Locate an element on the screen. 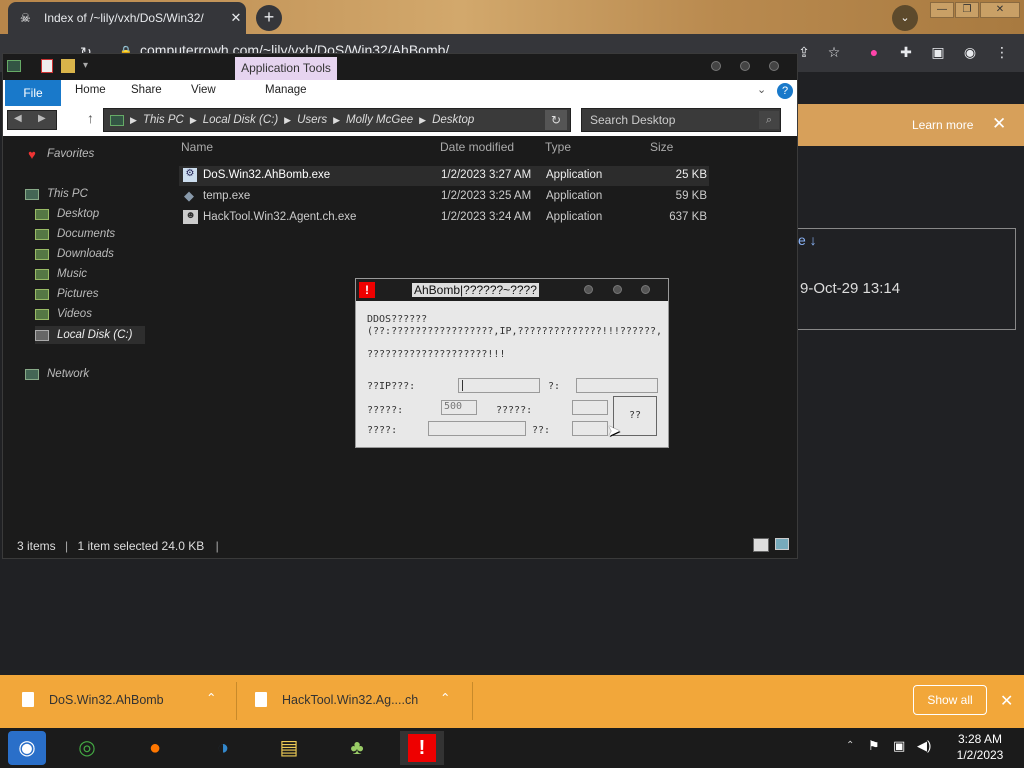 This screenshot has width=1024, height=768. chrome-taskbar-icon: ◎ is located at coordinates (87, 748).